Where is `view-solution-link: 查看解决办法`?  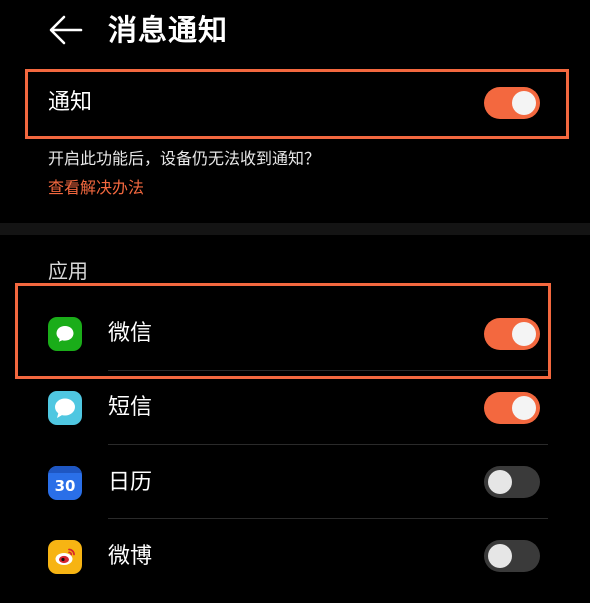 view-solution-link: 查看解决办法 is located at coordinates (96, 188).